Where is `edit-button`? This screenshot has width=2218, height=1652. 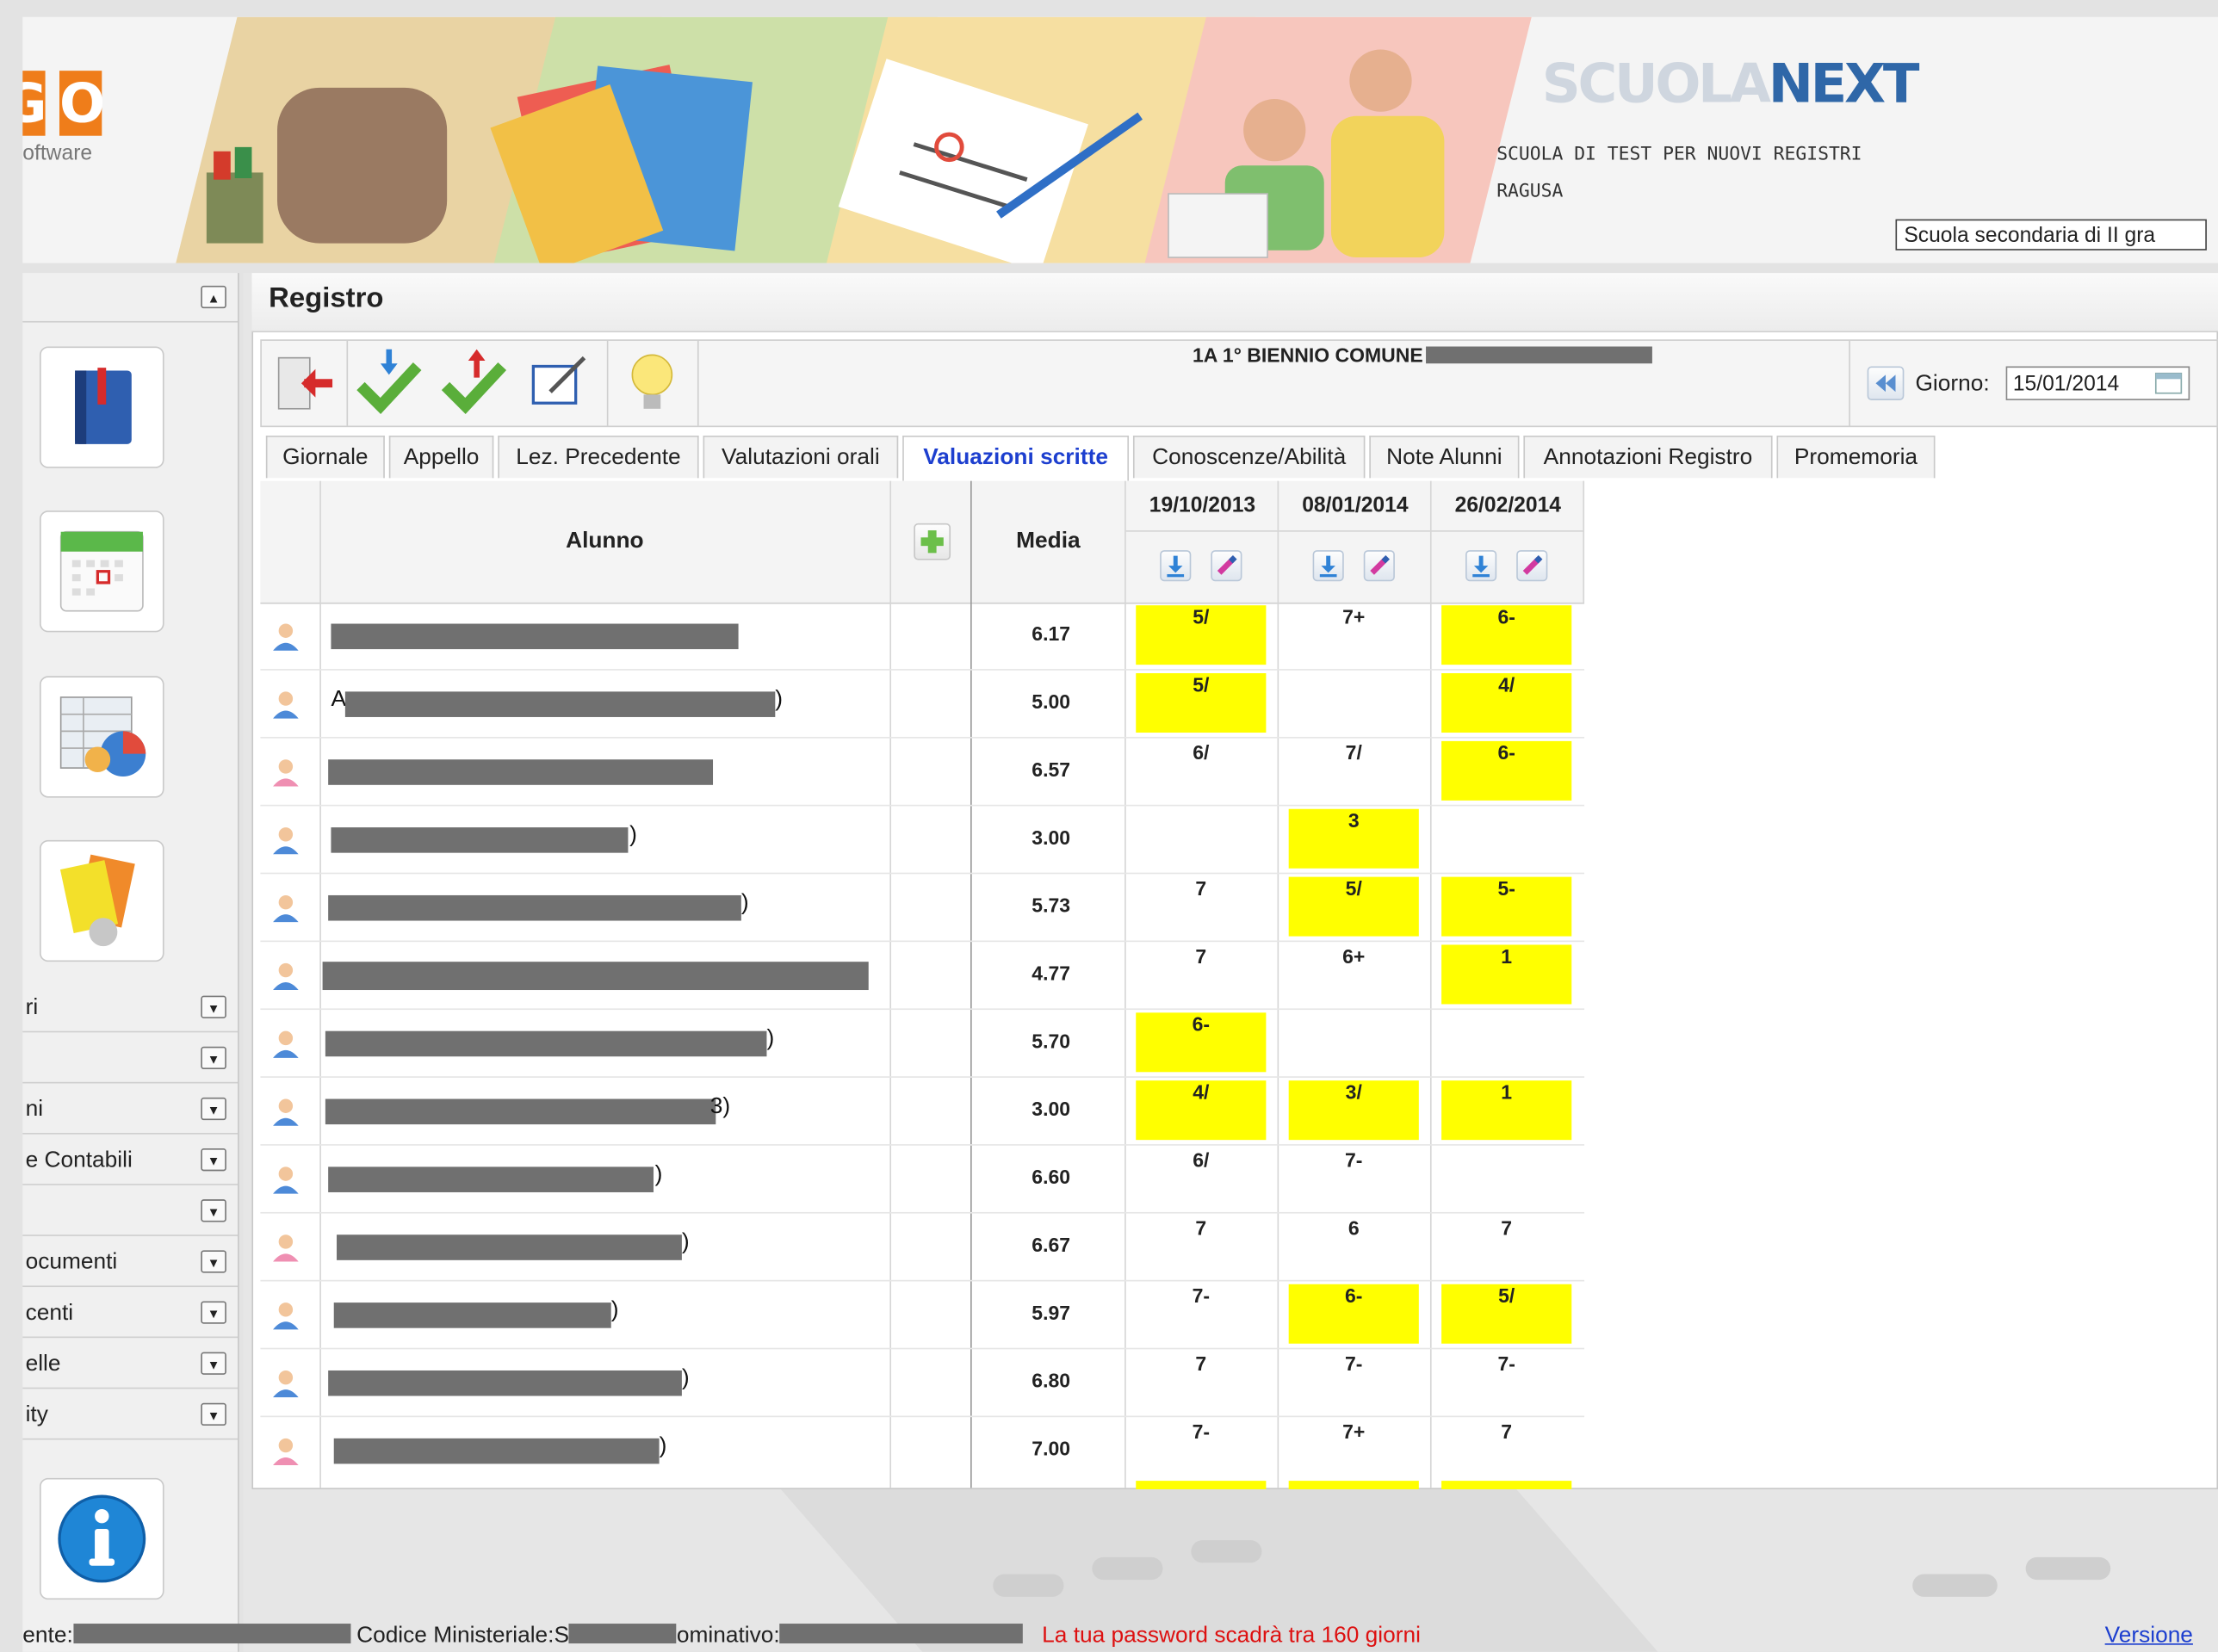
edit-button is located at coordinates (558, 383).